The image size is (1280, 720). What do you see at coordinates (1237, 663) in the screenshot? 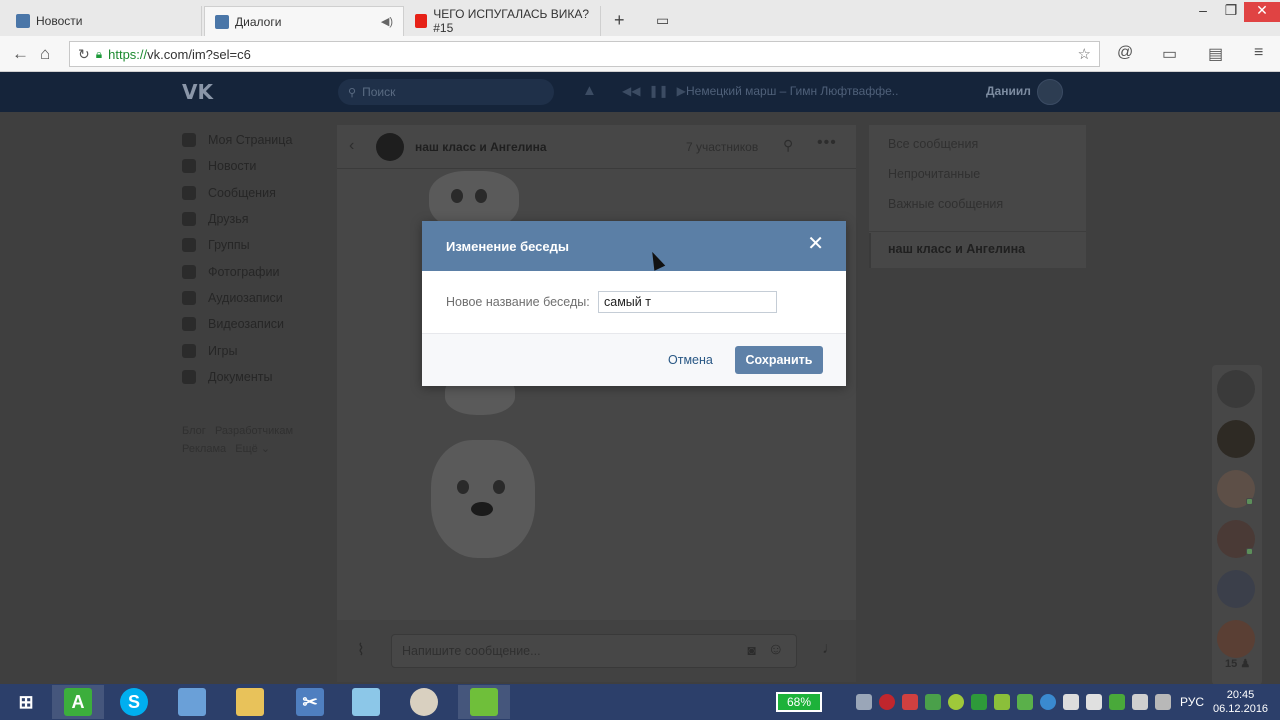
I see `friends-count: 15 ♟` at bounding box center [1237, 663].